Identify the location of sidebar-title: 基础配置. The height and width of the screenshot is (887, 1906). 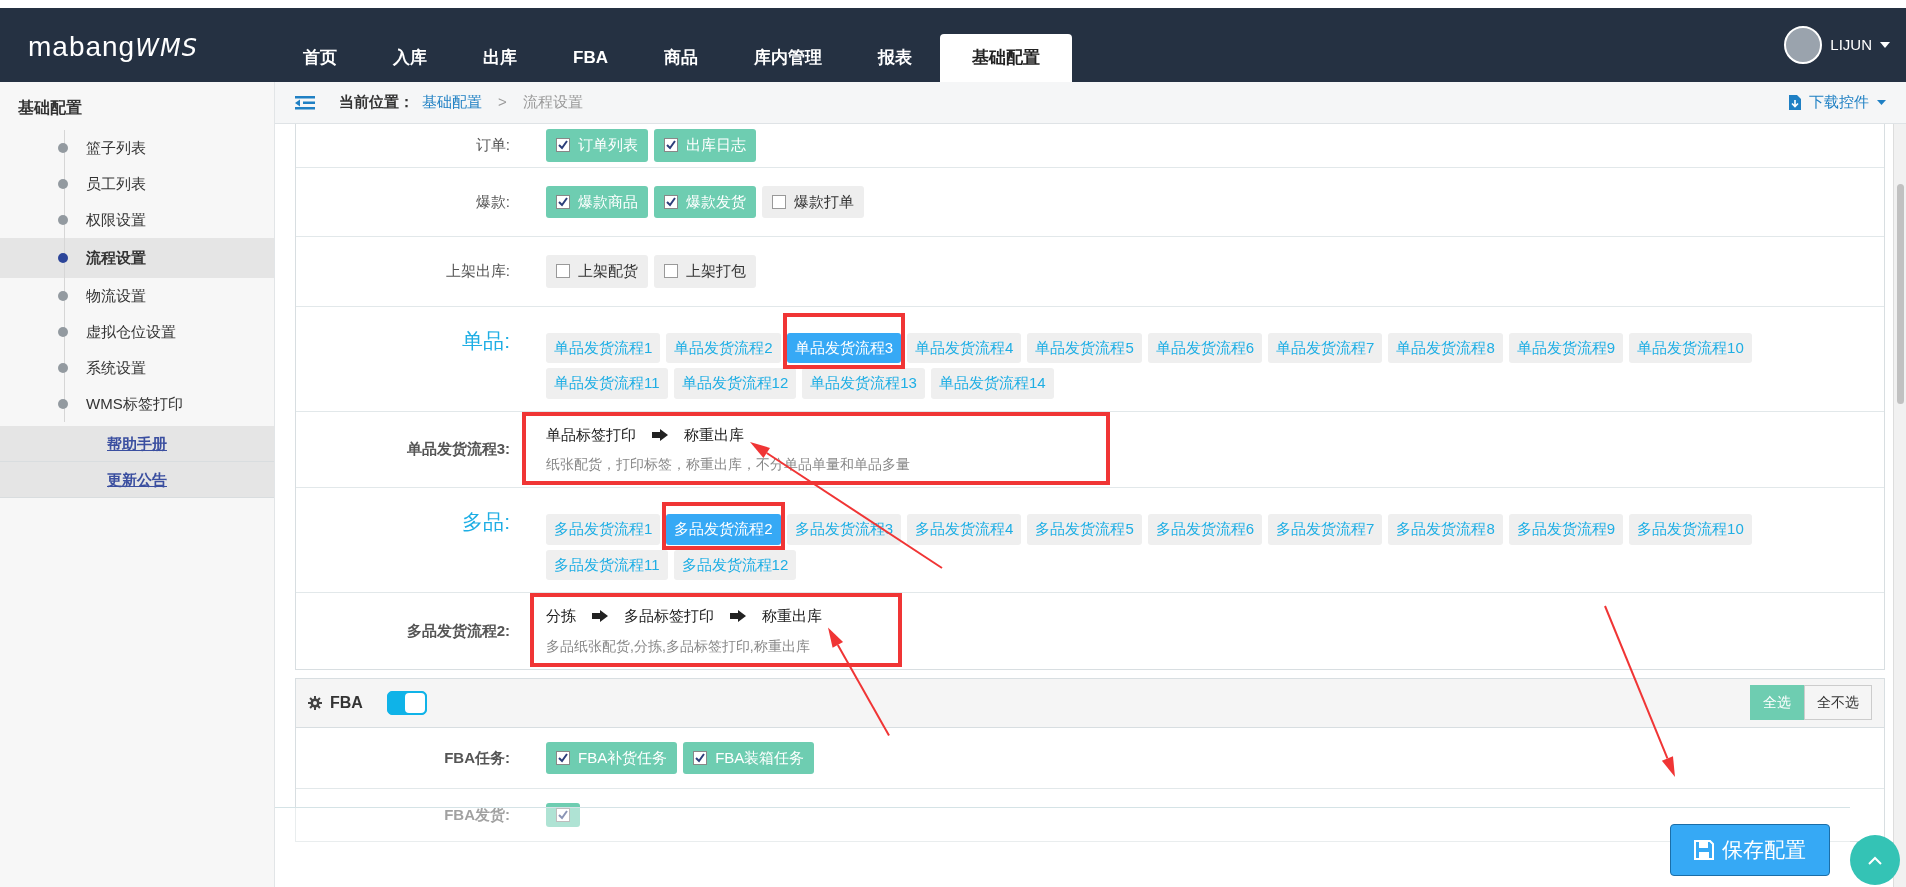
(50, 108).